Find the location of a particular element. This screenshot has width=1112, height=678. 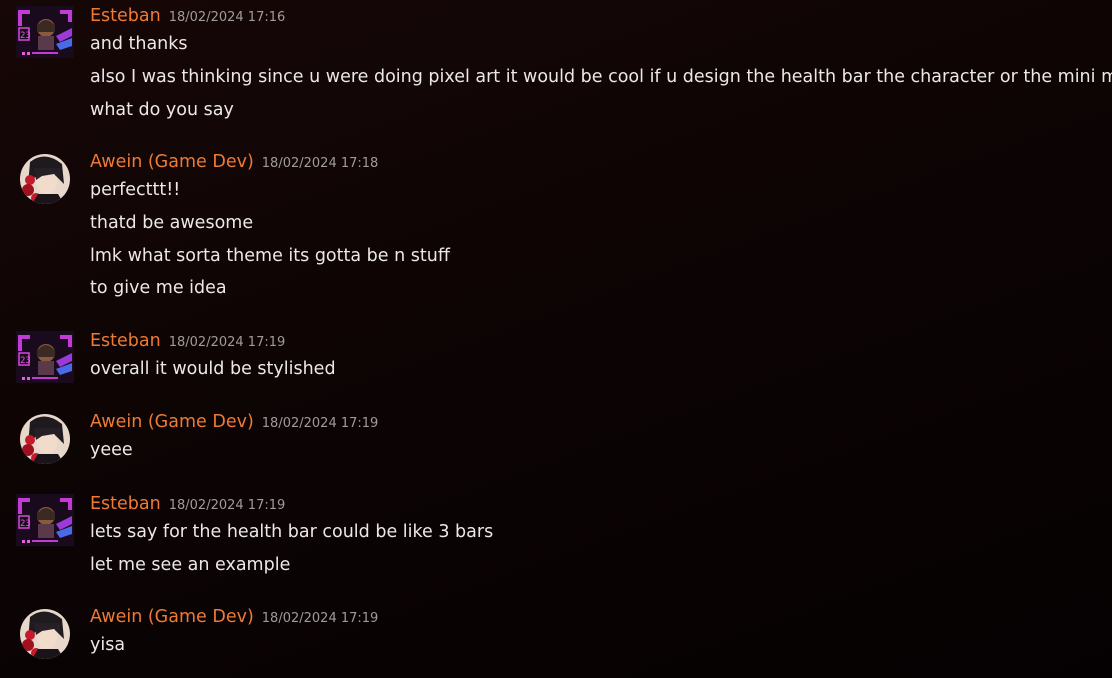

message-text: overall it would be stylished is located at coordinates (213, 369).